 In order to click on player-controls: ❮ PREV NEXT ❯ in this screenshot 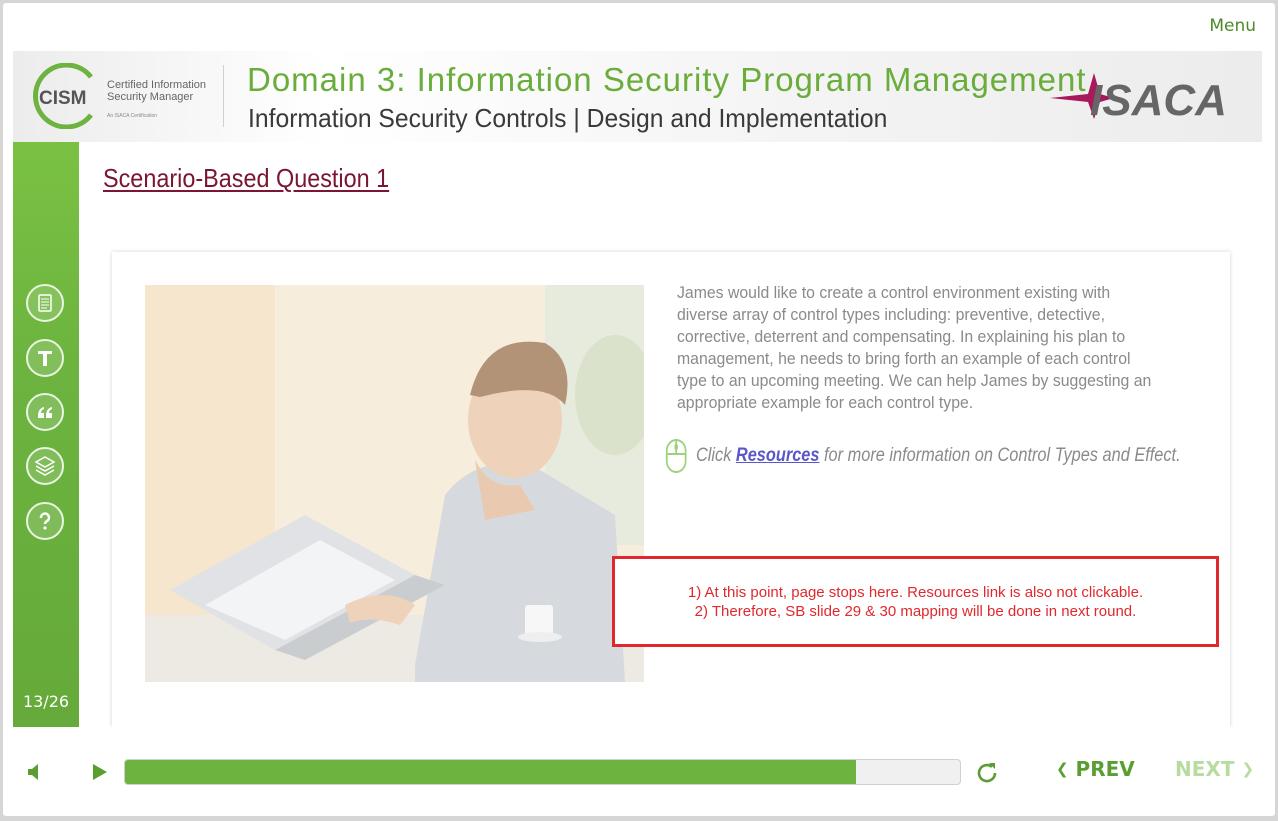, I will do `click(637, 771)`.